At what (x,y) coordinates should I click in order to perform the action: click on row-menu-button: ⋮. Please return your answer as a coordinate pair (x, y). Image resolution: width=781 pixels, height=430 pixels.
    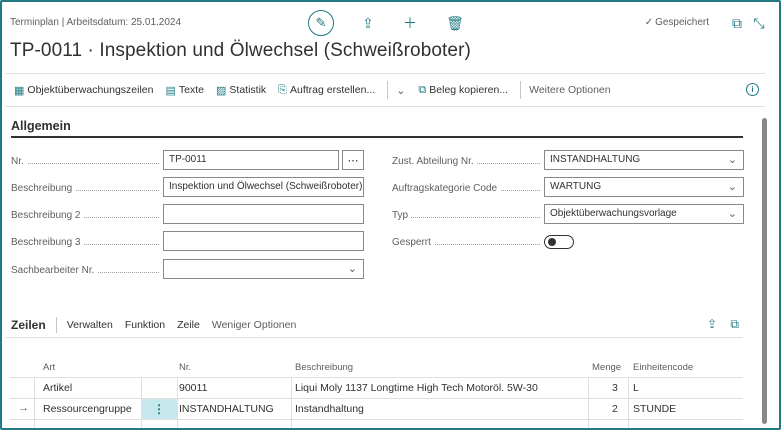
    Looking at the image, I should click on (159, 409).